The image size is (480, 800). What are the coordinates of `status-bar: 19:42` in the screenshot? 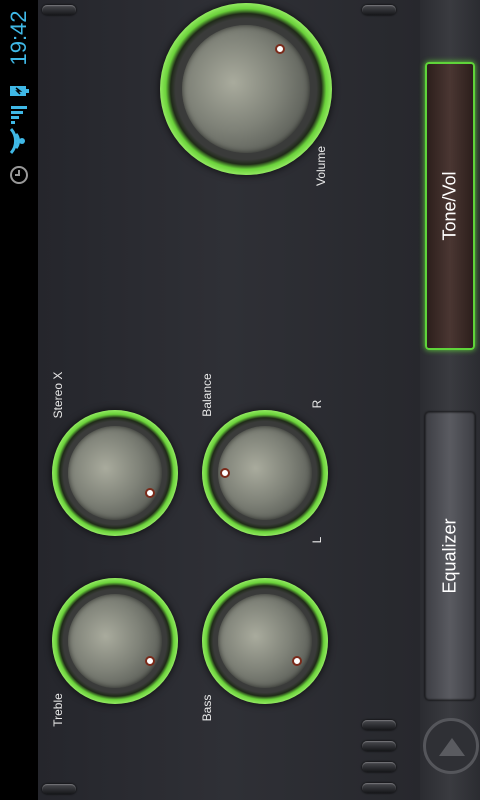 It's located at (19, 400).